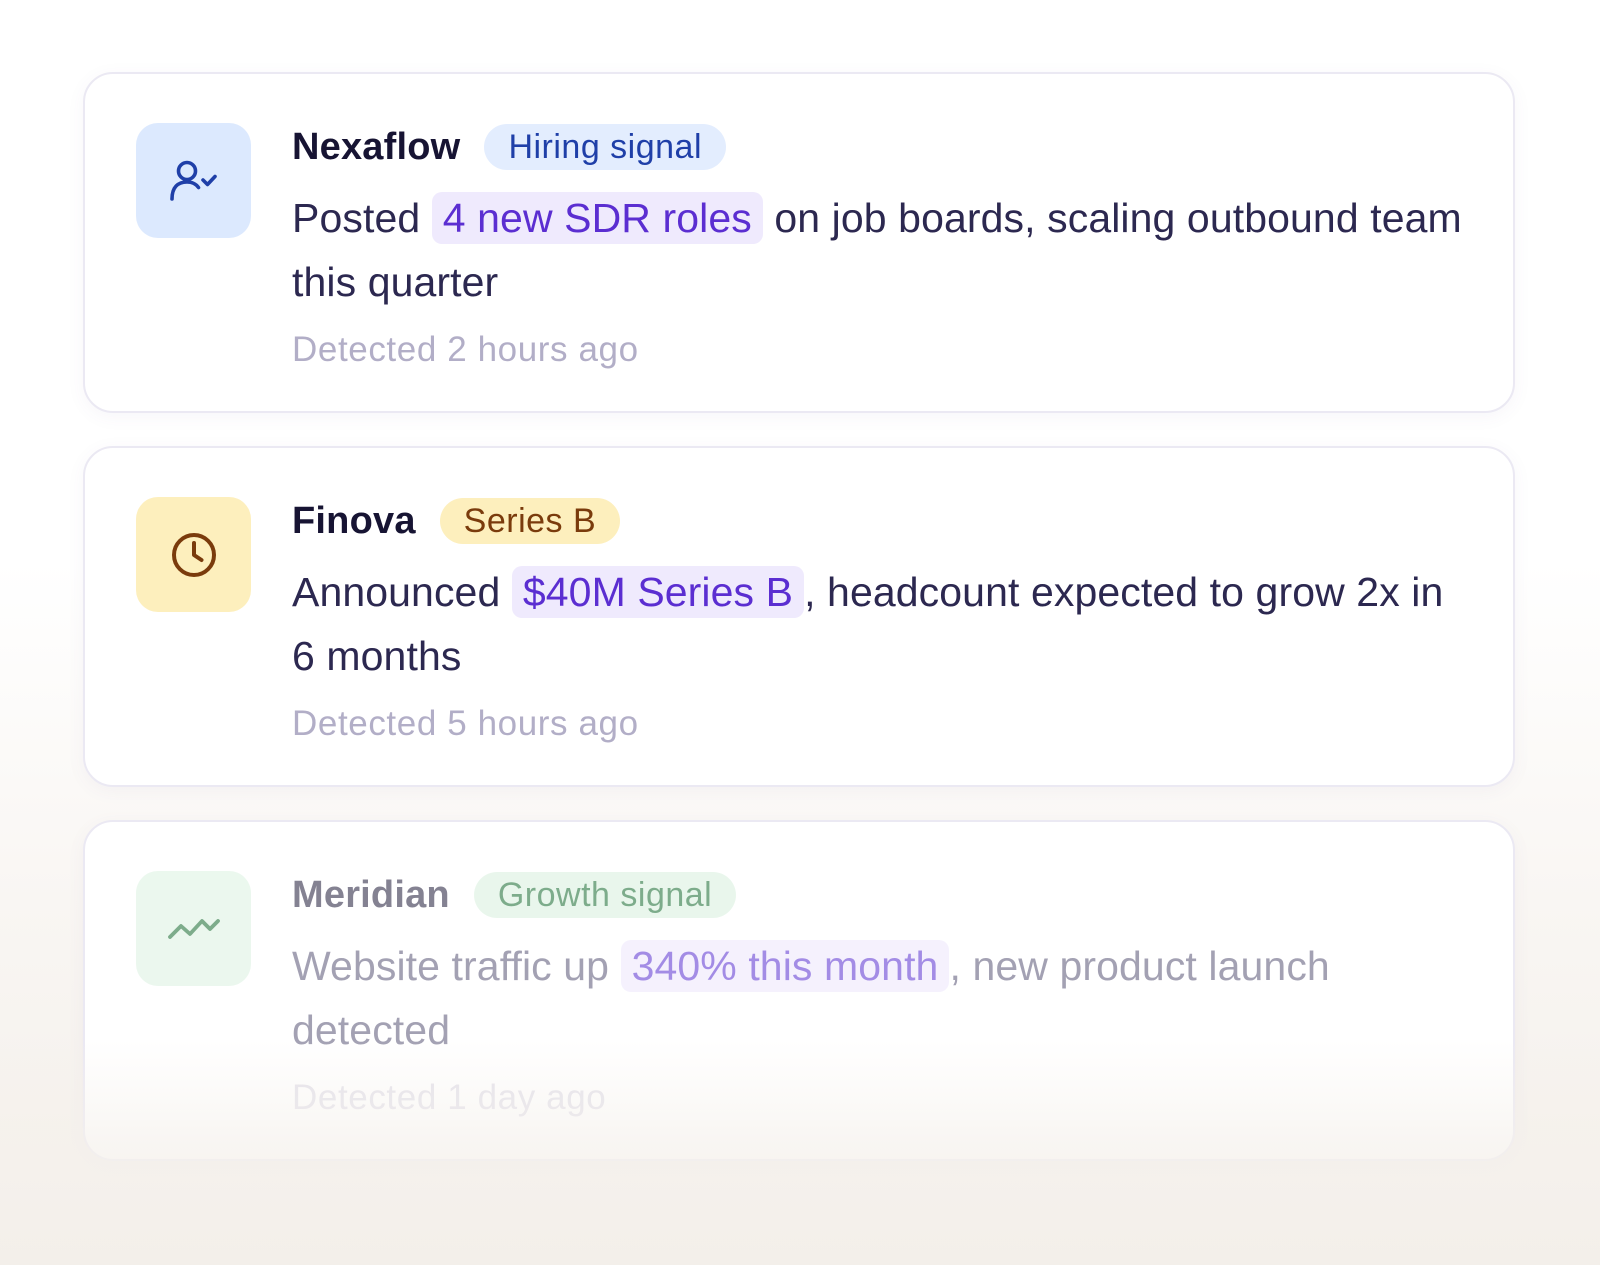 The height and width of the screenshot is (1265, 1600). I want to click on user-check-icon, so click(193, 180).